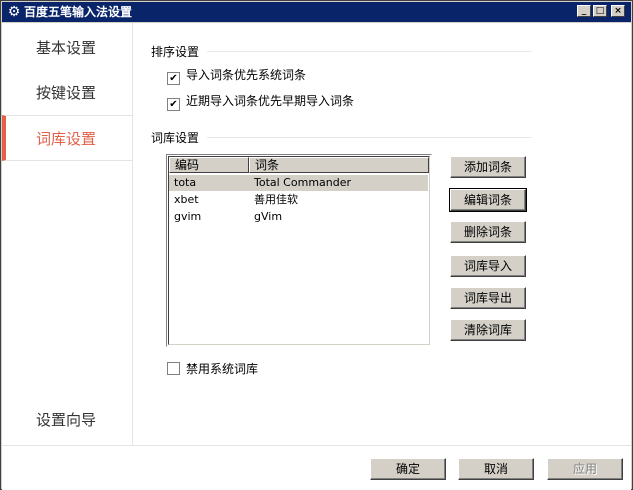  I want to click on table-row: tota Total Commander, so click(298, 183).